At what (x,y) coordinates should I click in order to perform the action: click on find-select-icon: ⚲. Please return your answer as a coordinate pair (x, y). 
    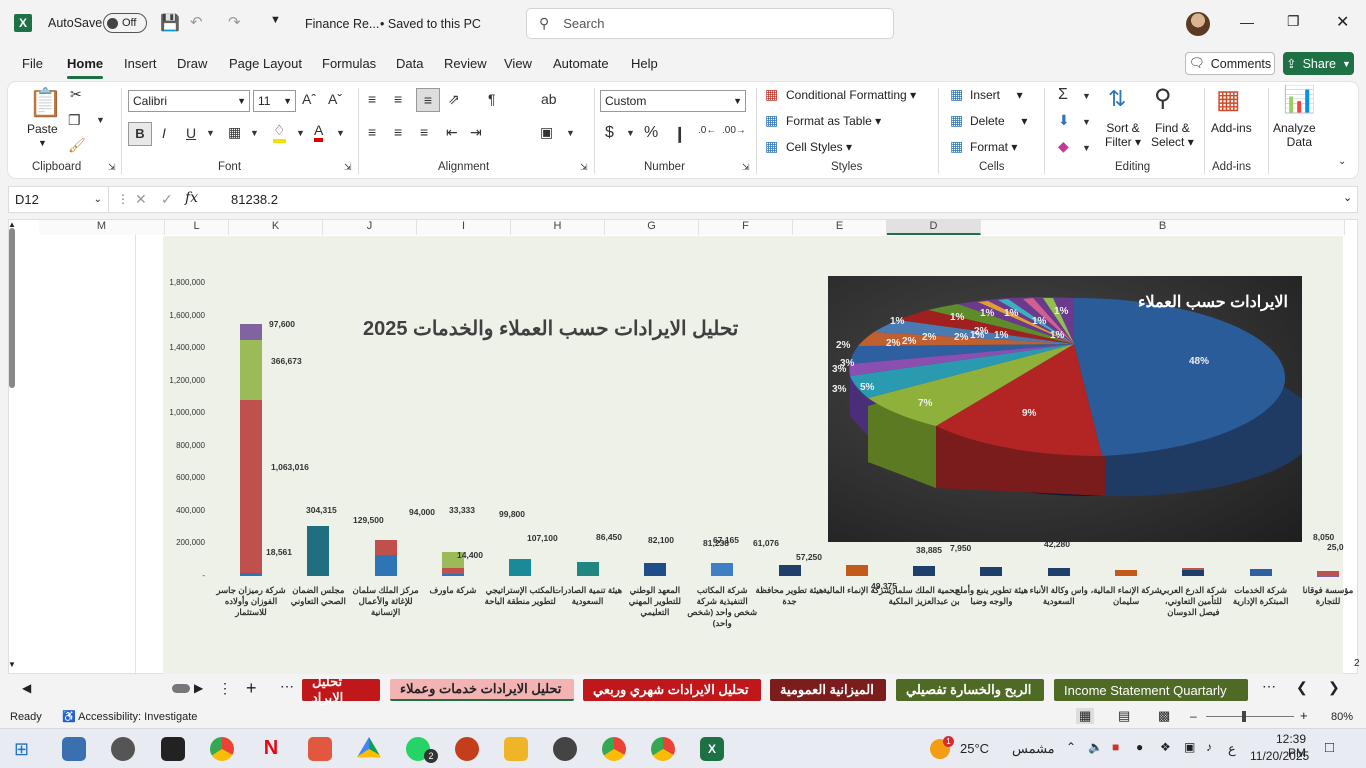
    Looking at the image, I should click on (1163, 98).